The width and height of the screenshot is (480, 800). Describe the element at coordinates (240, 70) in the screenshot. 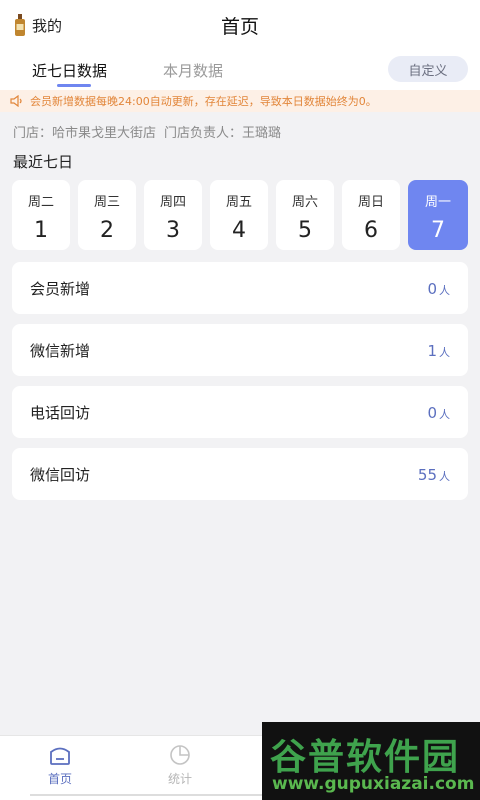

I see `date-range-tabs: 近七日数据 本月数据 自定义` at that location.